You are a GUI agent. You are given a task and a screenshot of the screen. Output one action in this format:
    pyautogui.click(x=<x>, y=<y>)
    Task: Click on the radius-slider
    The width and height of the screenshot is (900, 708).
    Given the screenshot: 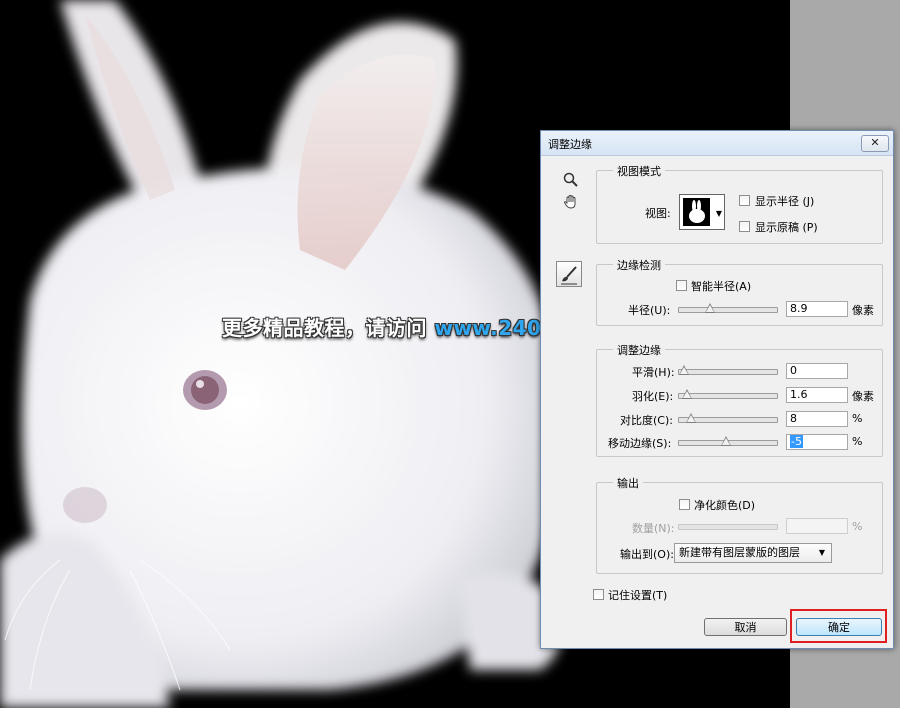 What is the action you would take?
    pyautogui.click(x=728, y=308)
    